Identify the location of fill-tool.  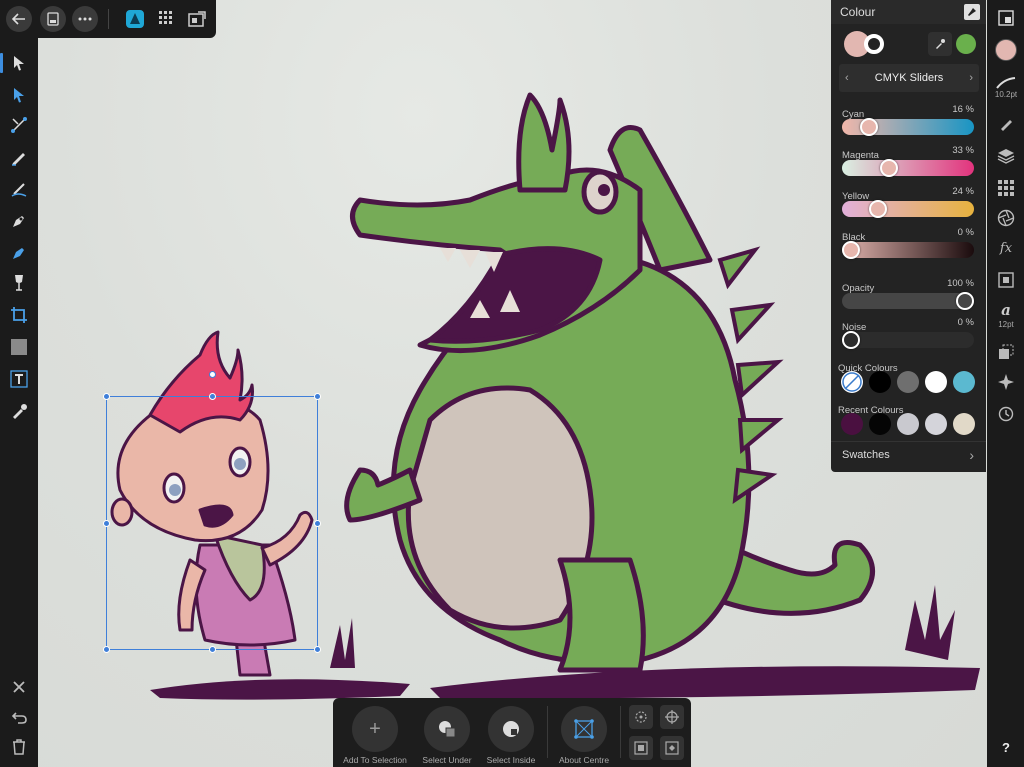
(19, 253).